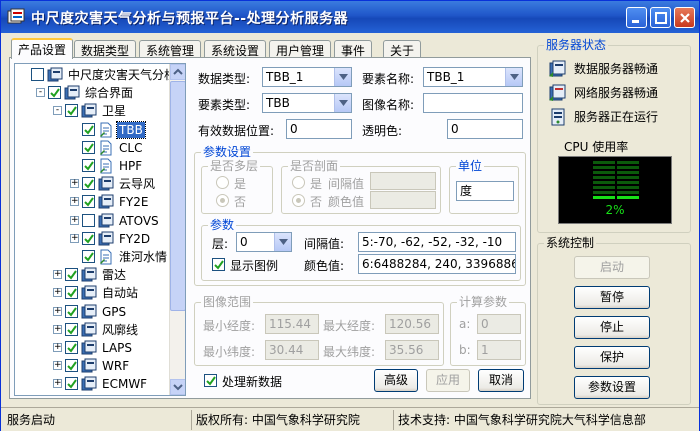 The height and width of the screenshot is (431, 700). What do you see at coordinates (92, 348) in the screenshot?
I see `tree-node: + LAPS` at bounding box center [92, 348].